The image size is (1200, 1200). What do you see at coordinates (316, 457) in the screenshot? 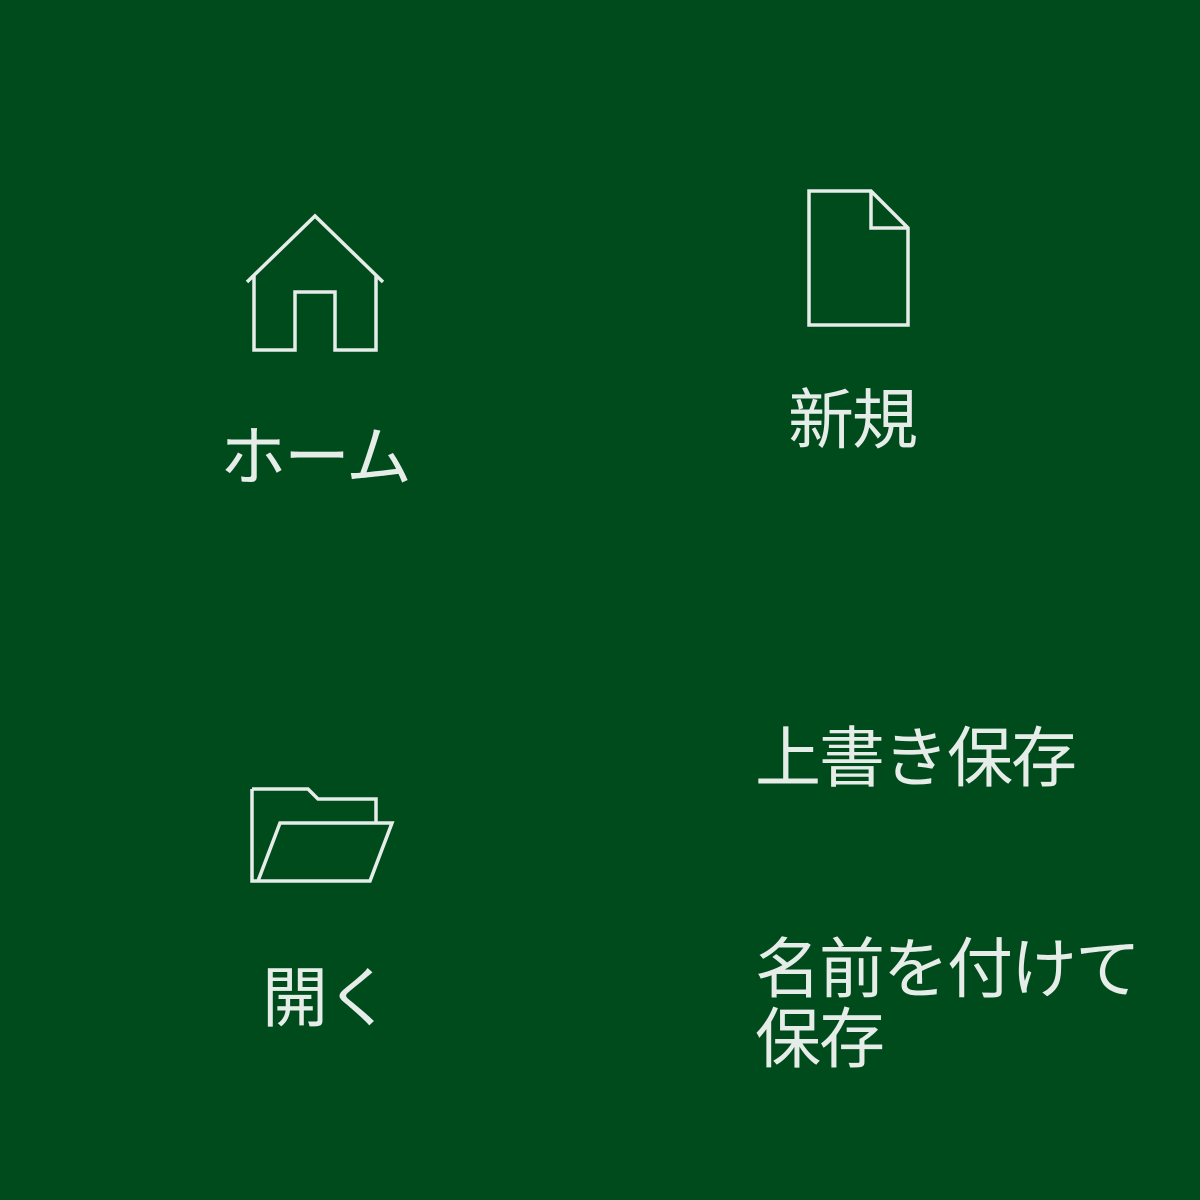
I see `home-label: ホーム` at bounding box center [316, 457].